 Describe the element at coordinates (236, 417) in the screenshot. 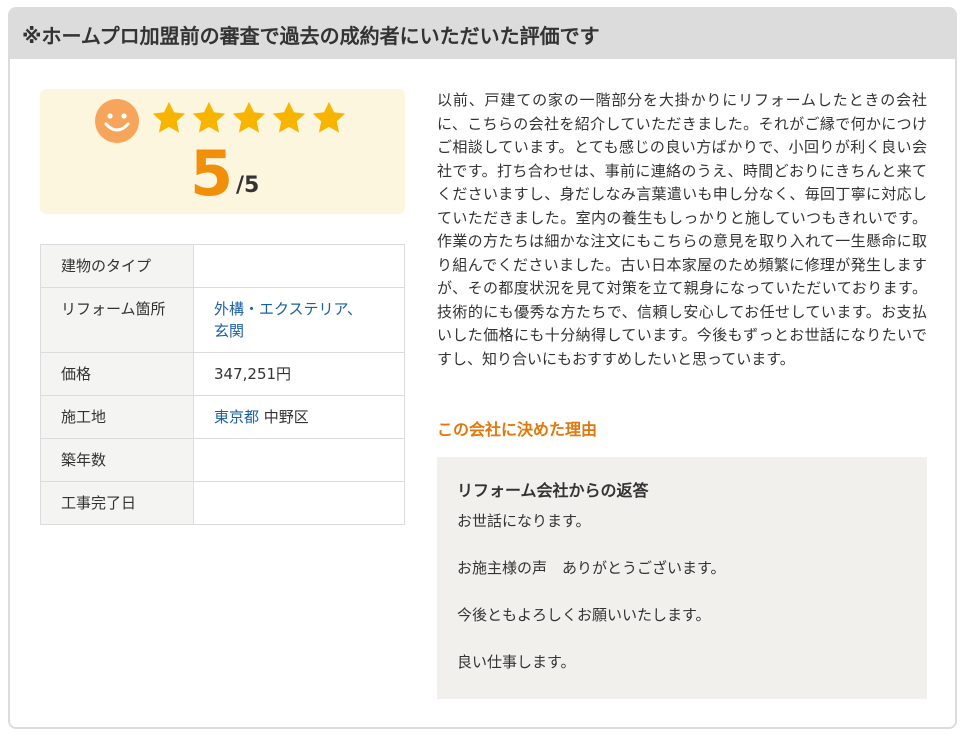

I see `link-tokyo: 東京都` at that location.